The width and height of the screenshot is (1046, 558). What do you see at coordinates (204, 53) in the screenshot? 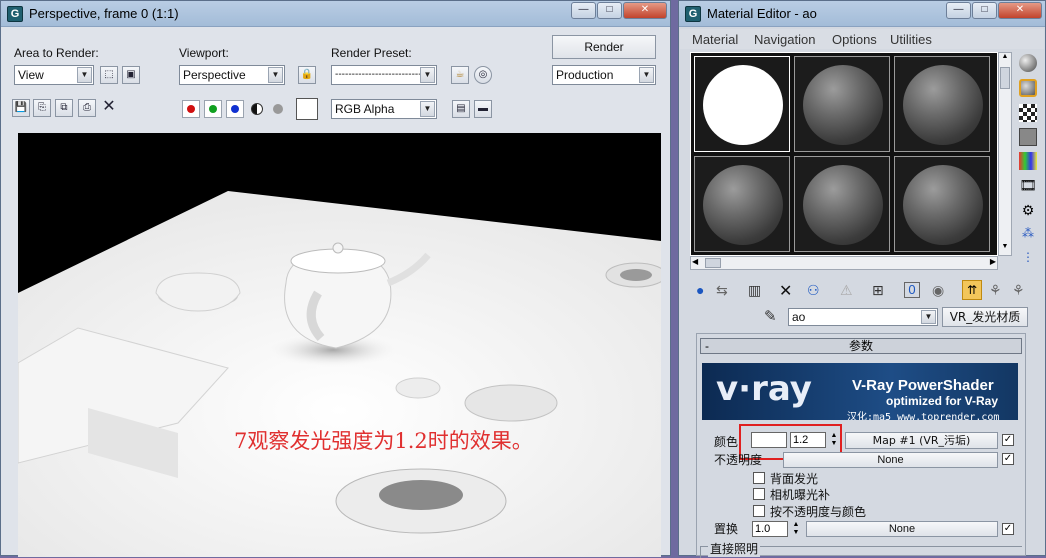
I see `viewport-label: Viewport:` at bounding box center [204, 53].